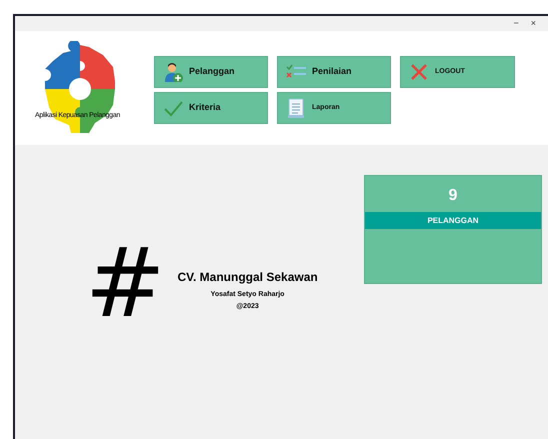 The image size is (548, 439). I want to click on menu-button: Kriteria, so click(211, 108).